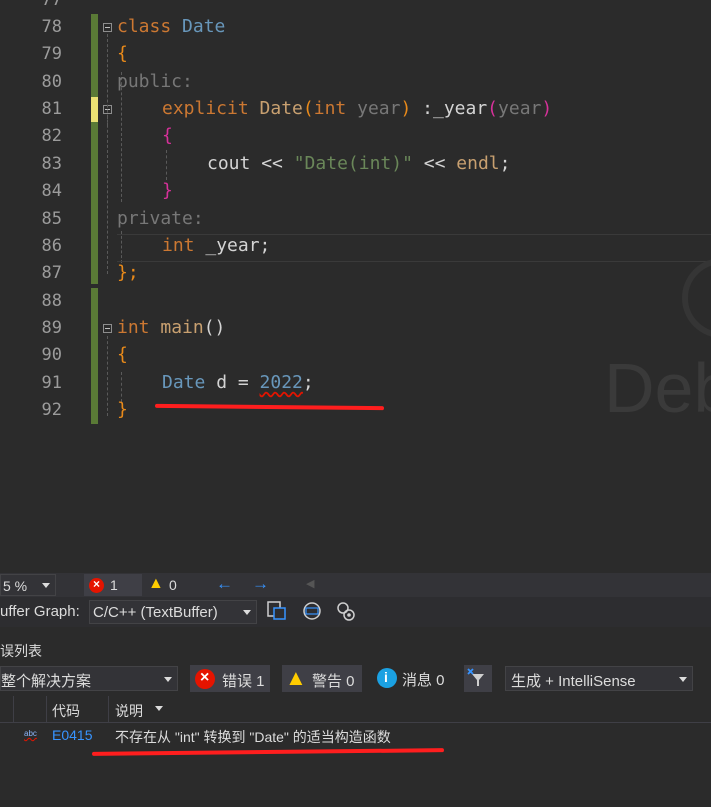  I want to click on code-line-92: }, so click(122, 409).